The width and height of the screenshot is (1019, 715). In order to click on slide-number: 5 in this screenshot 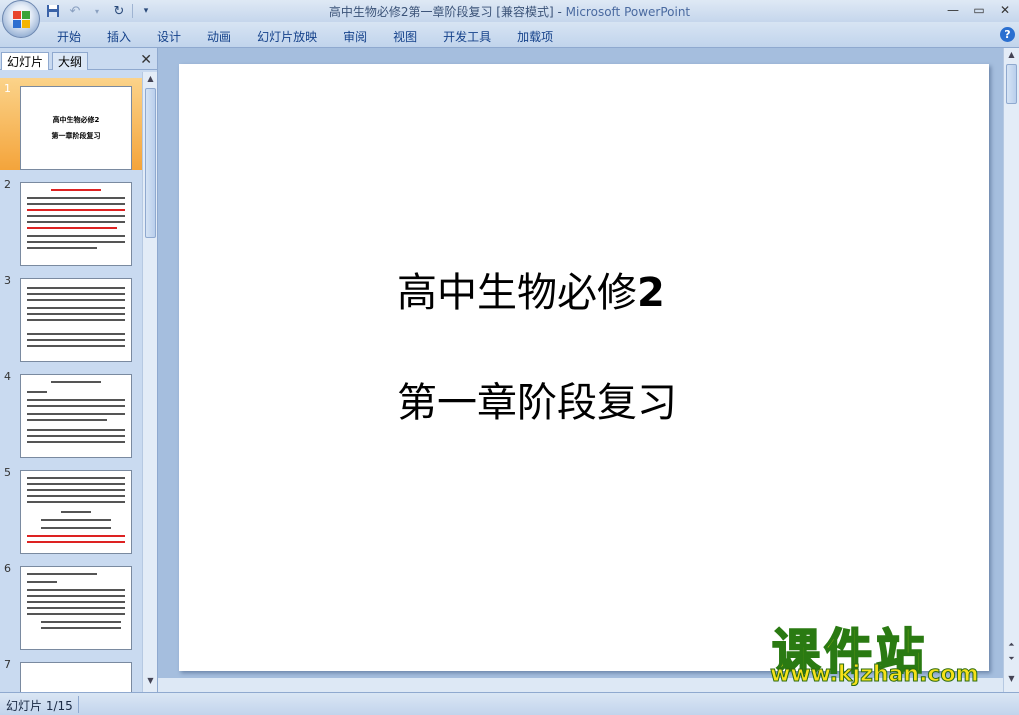, I will do `click(7, 472)`.